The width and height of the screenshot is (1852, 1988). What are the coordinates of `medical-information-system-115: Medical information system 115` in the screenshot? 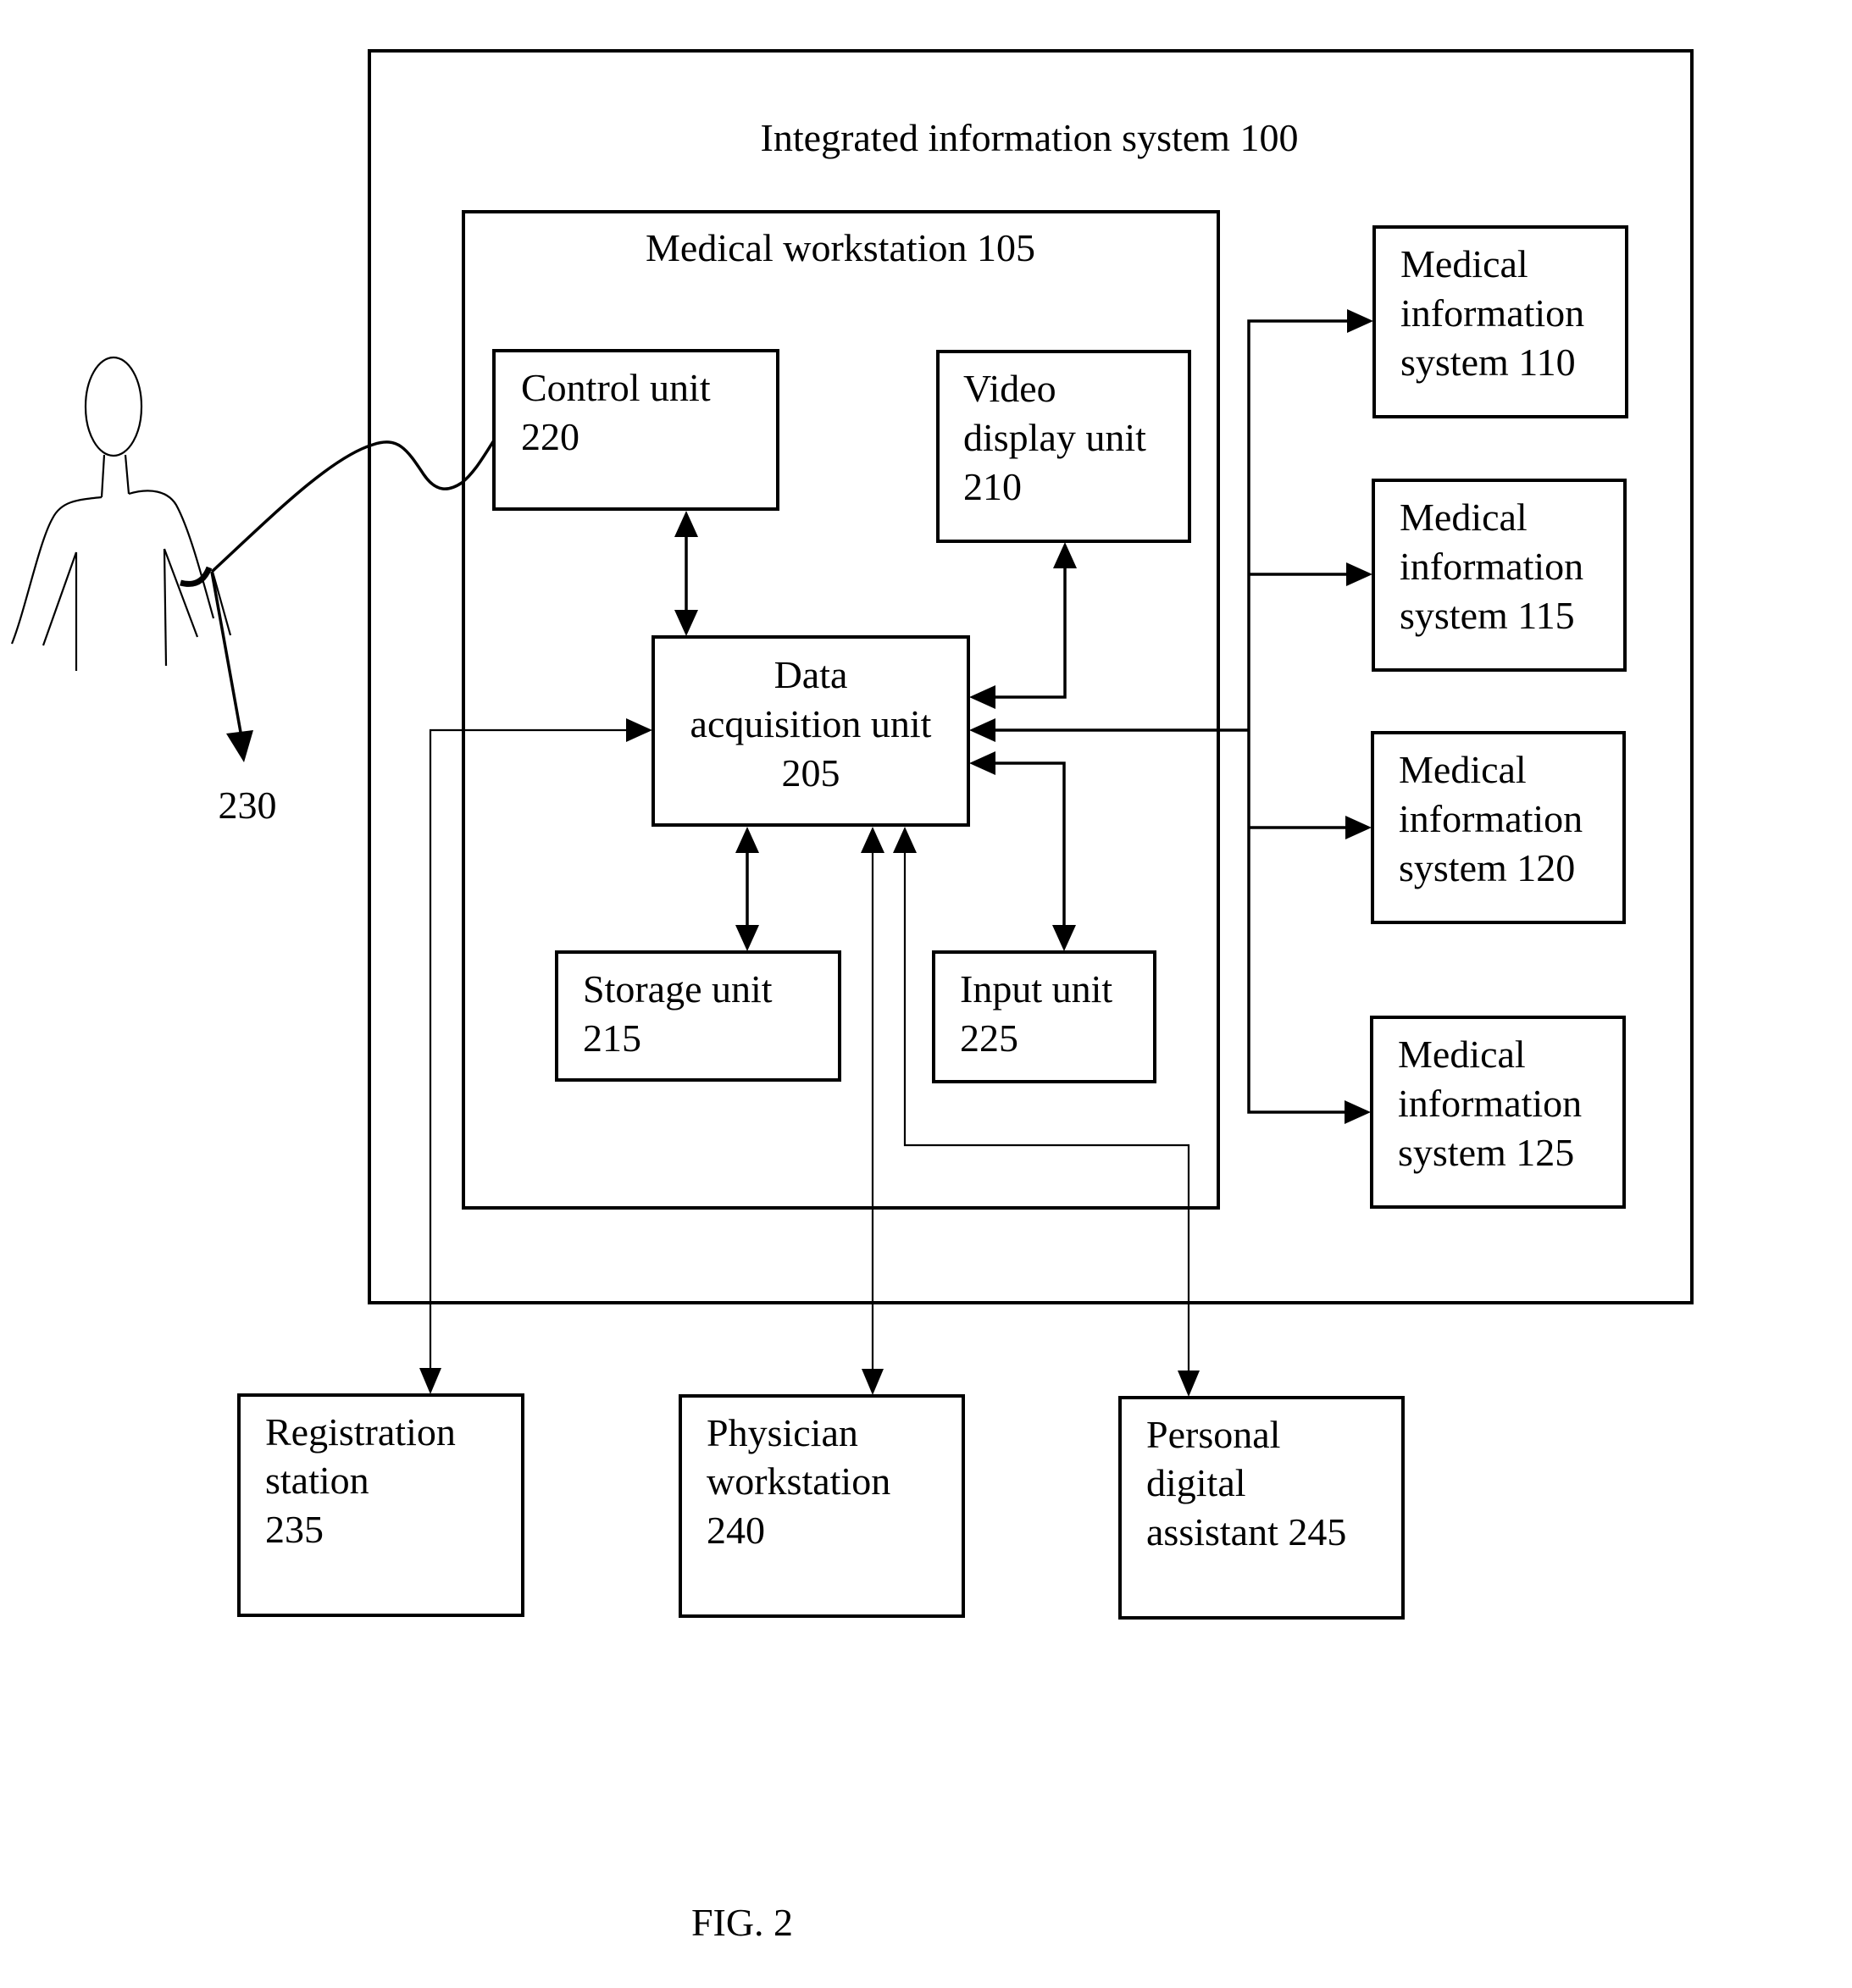 It's located at (1499, 575).